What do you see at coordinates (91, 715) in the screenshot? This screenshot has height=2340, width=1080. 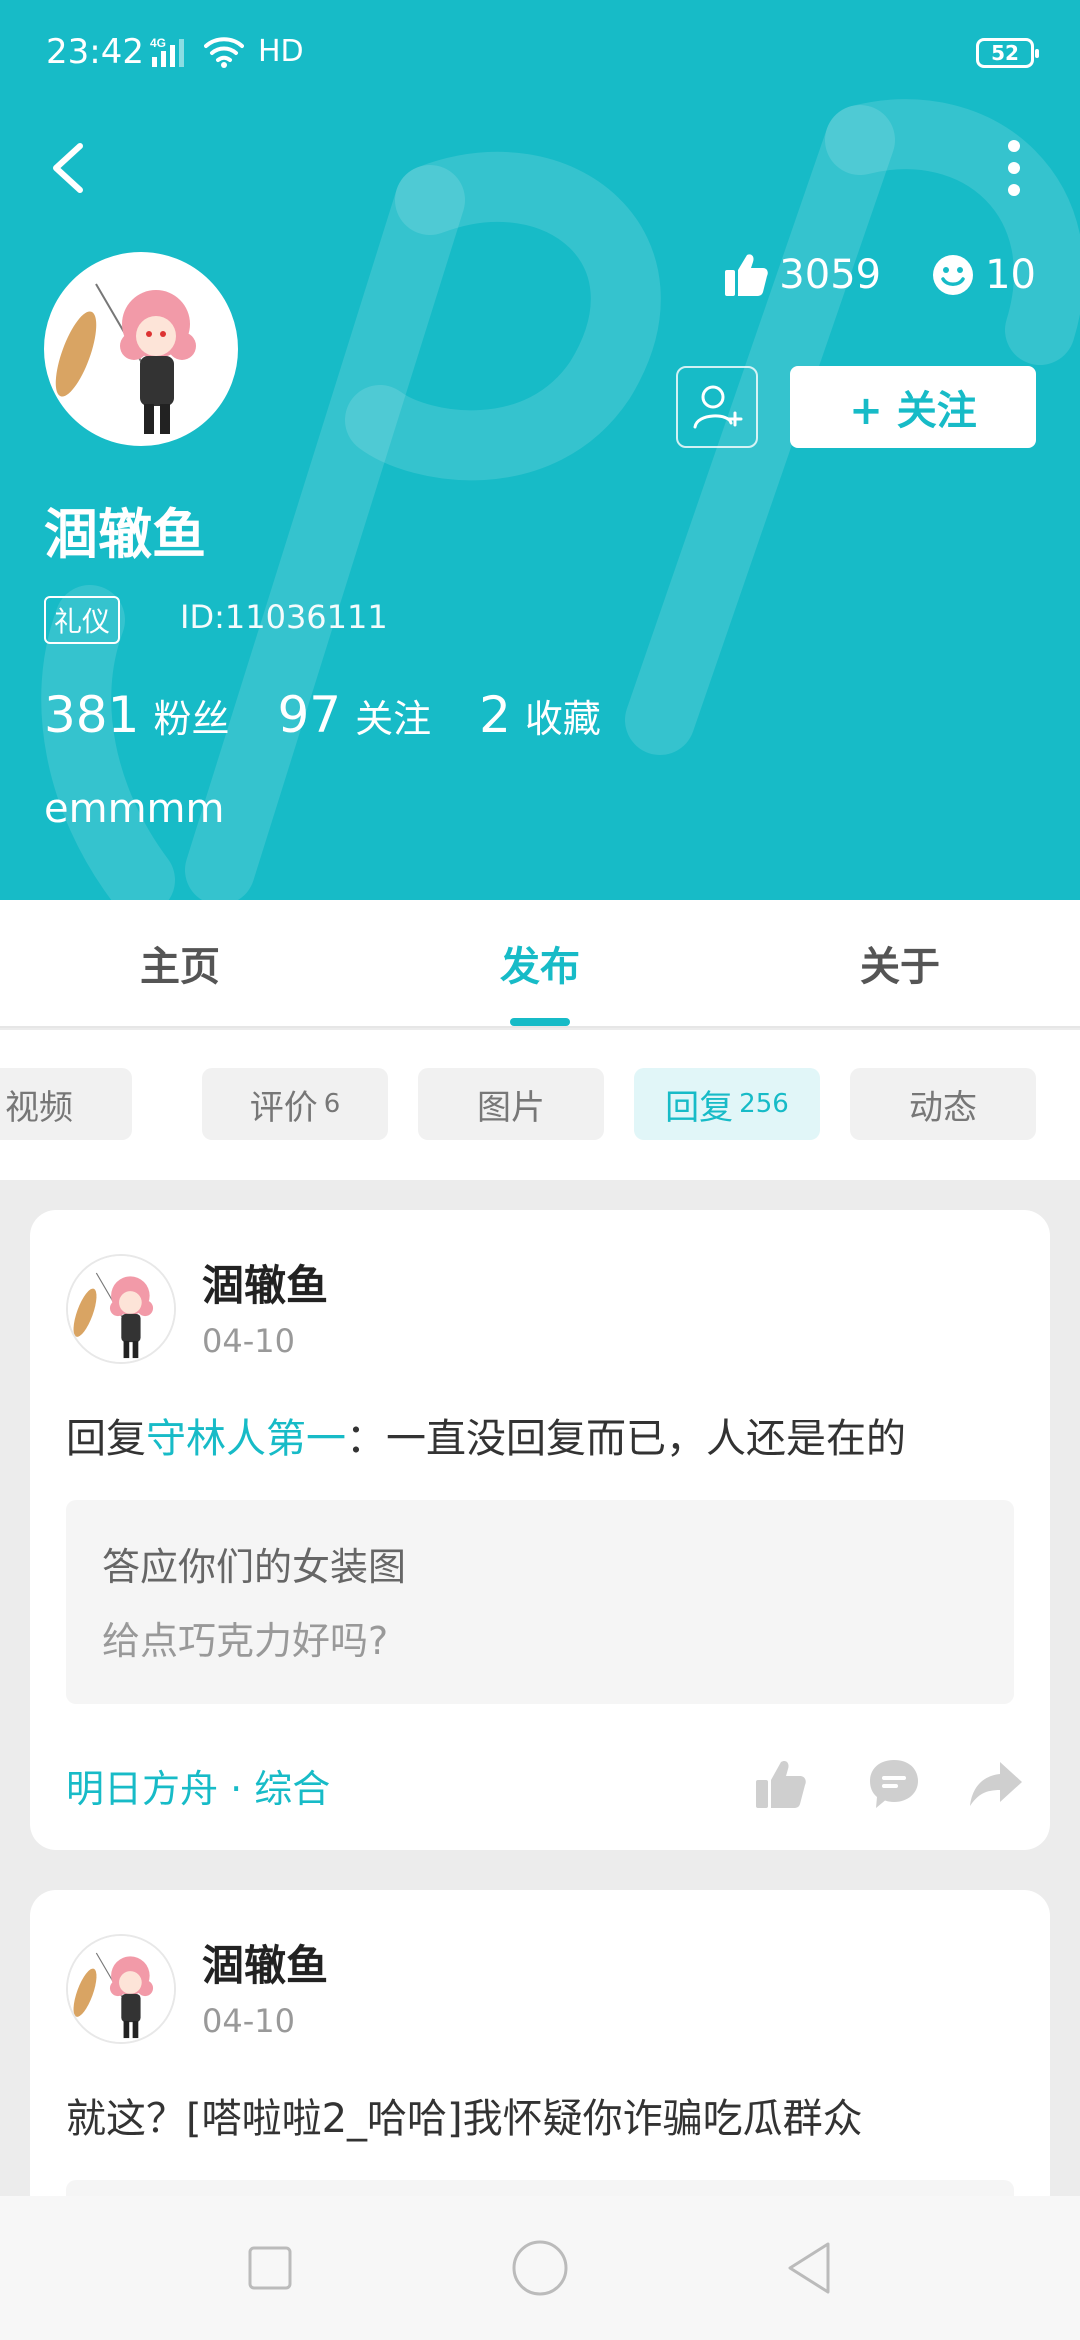 I see `fans-count: 381` at bounding box center [91, 715].